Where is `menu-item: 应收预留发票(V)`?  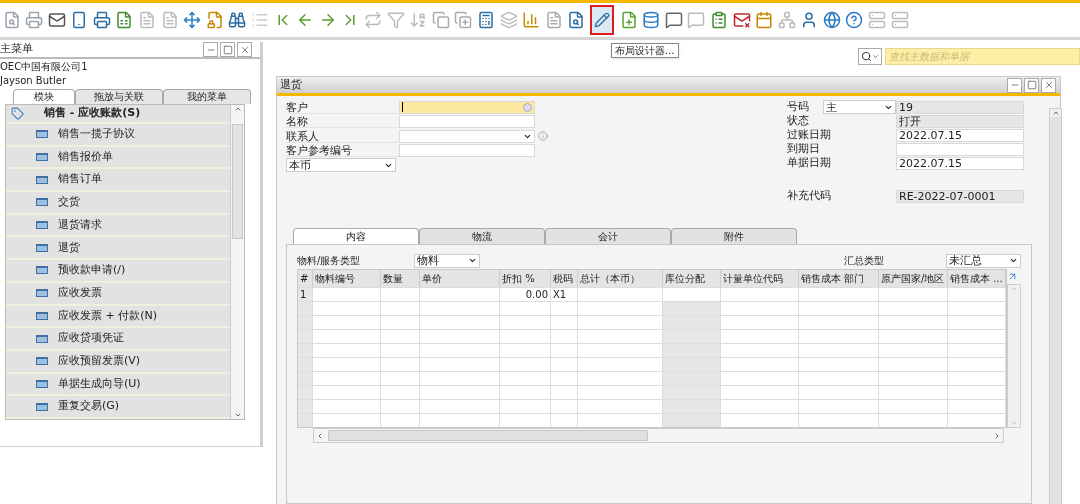
menu-item: 应收预留发票(V) is located at coordinates (118, 362).